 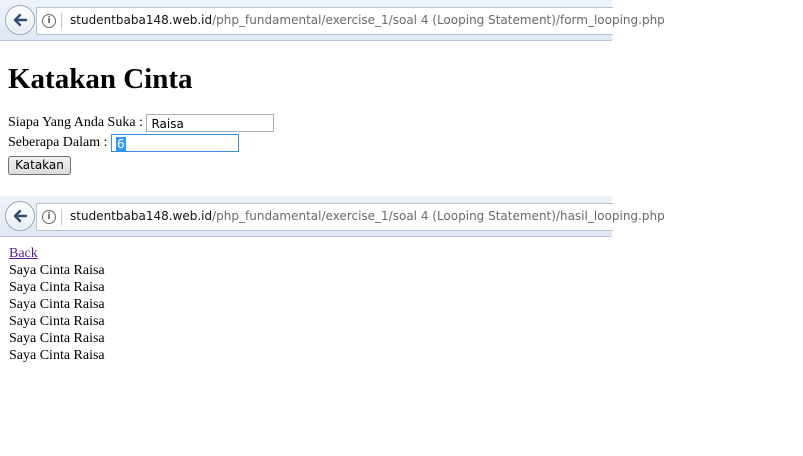 What do you see at coordinates (210, 123) in the screenshot?
I see `name-input: Raisa` at bounding box center [210, 123].